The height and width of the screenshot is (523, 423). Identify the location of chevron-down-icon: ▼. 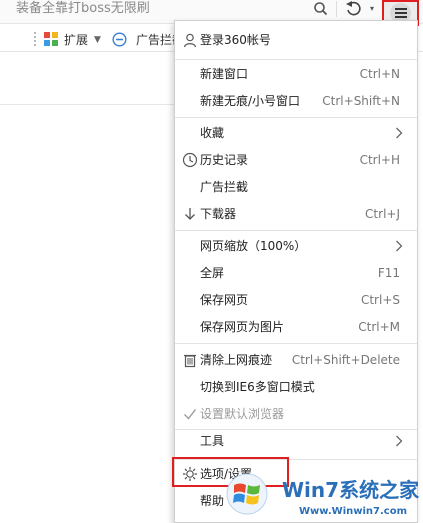
(97, 40).